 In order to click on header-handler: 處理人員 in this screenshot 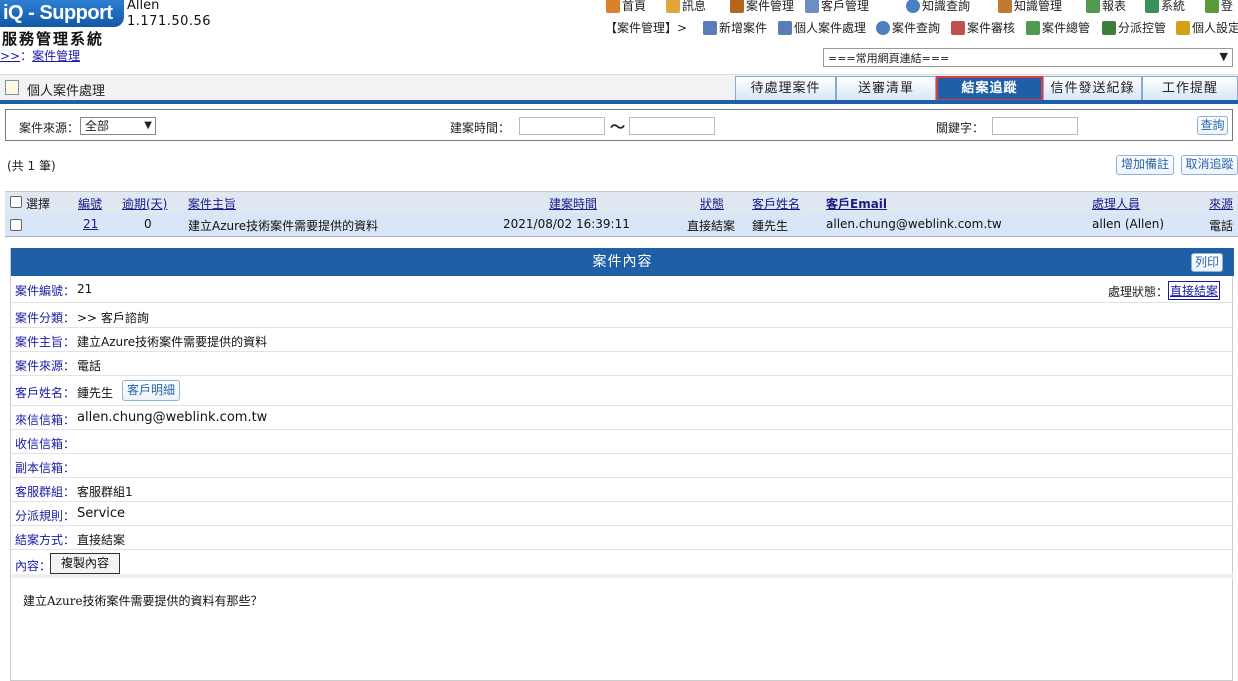, I will do `click(1116, 203)`.